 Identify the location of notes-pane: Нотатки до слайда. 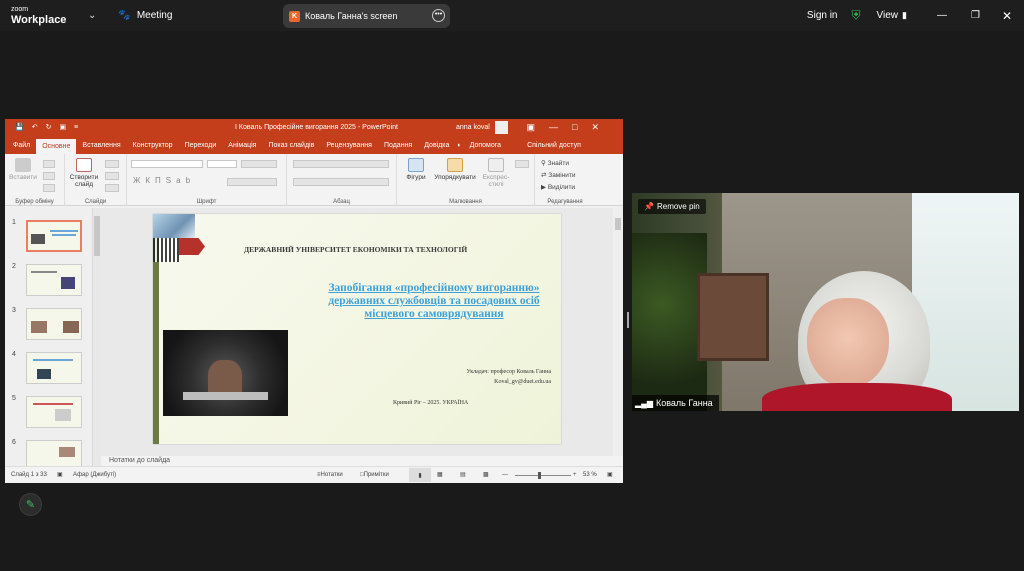
(362, 461).